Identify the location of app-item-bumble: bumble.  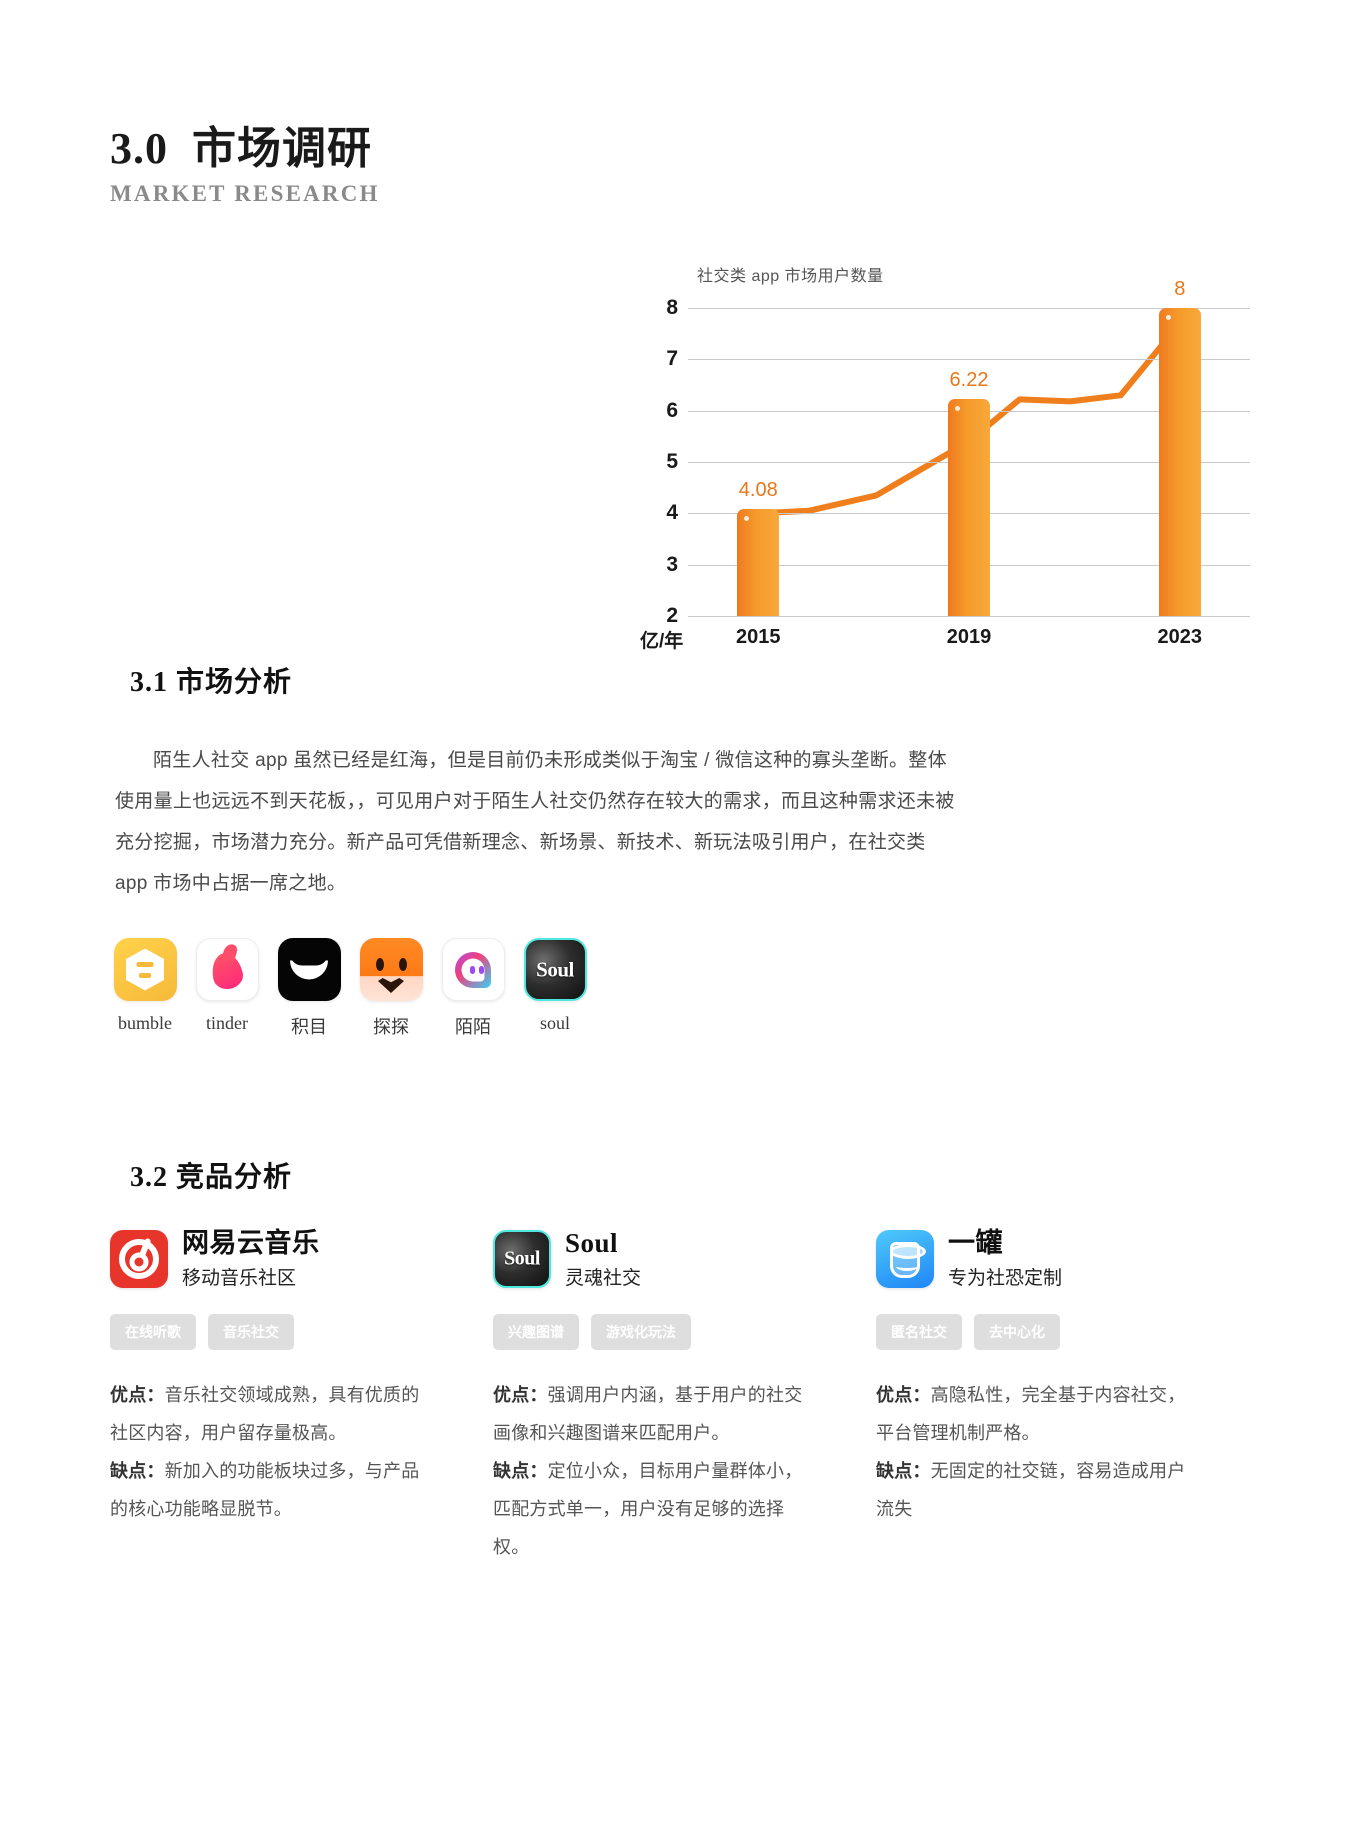
(145, 988).